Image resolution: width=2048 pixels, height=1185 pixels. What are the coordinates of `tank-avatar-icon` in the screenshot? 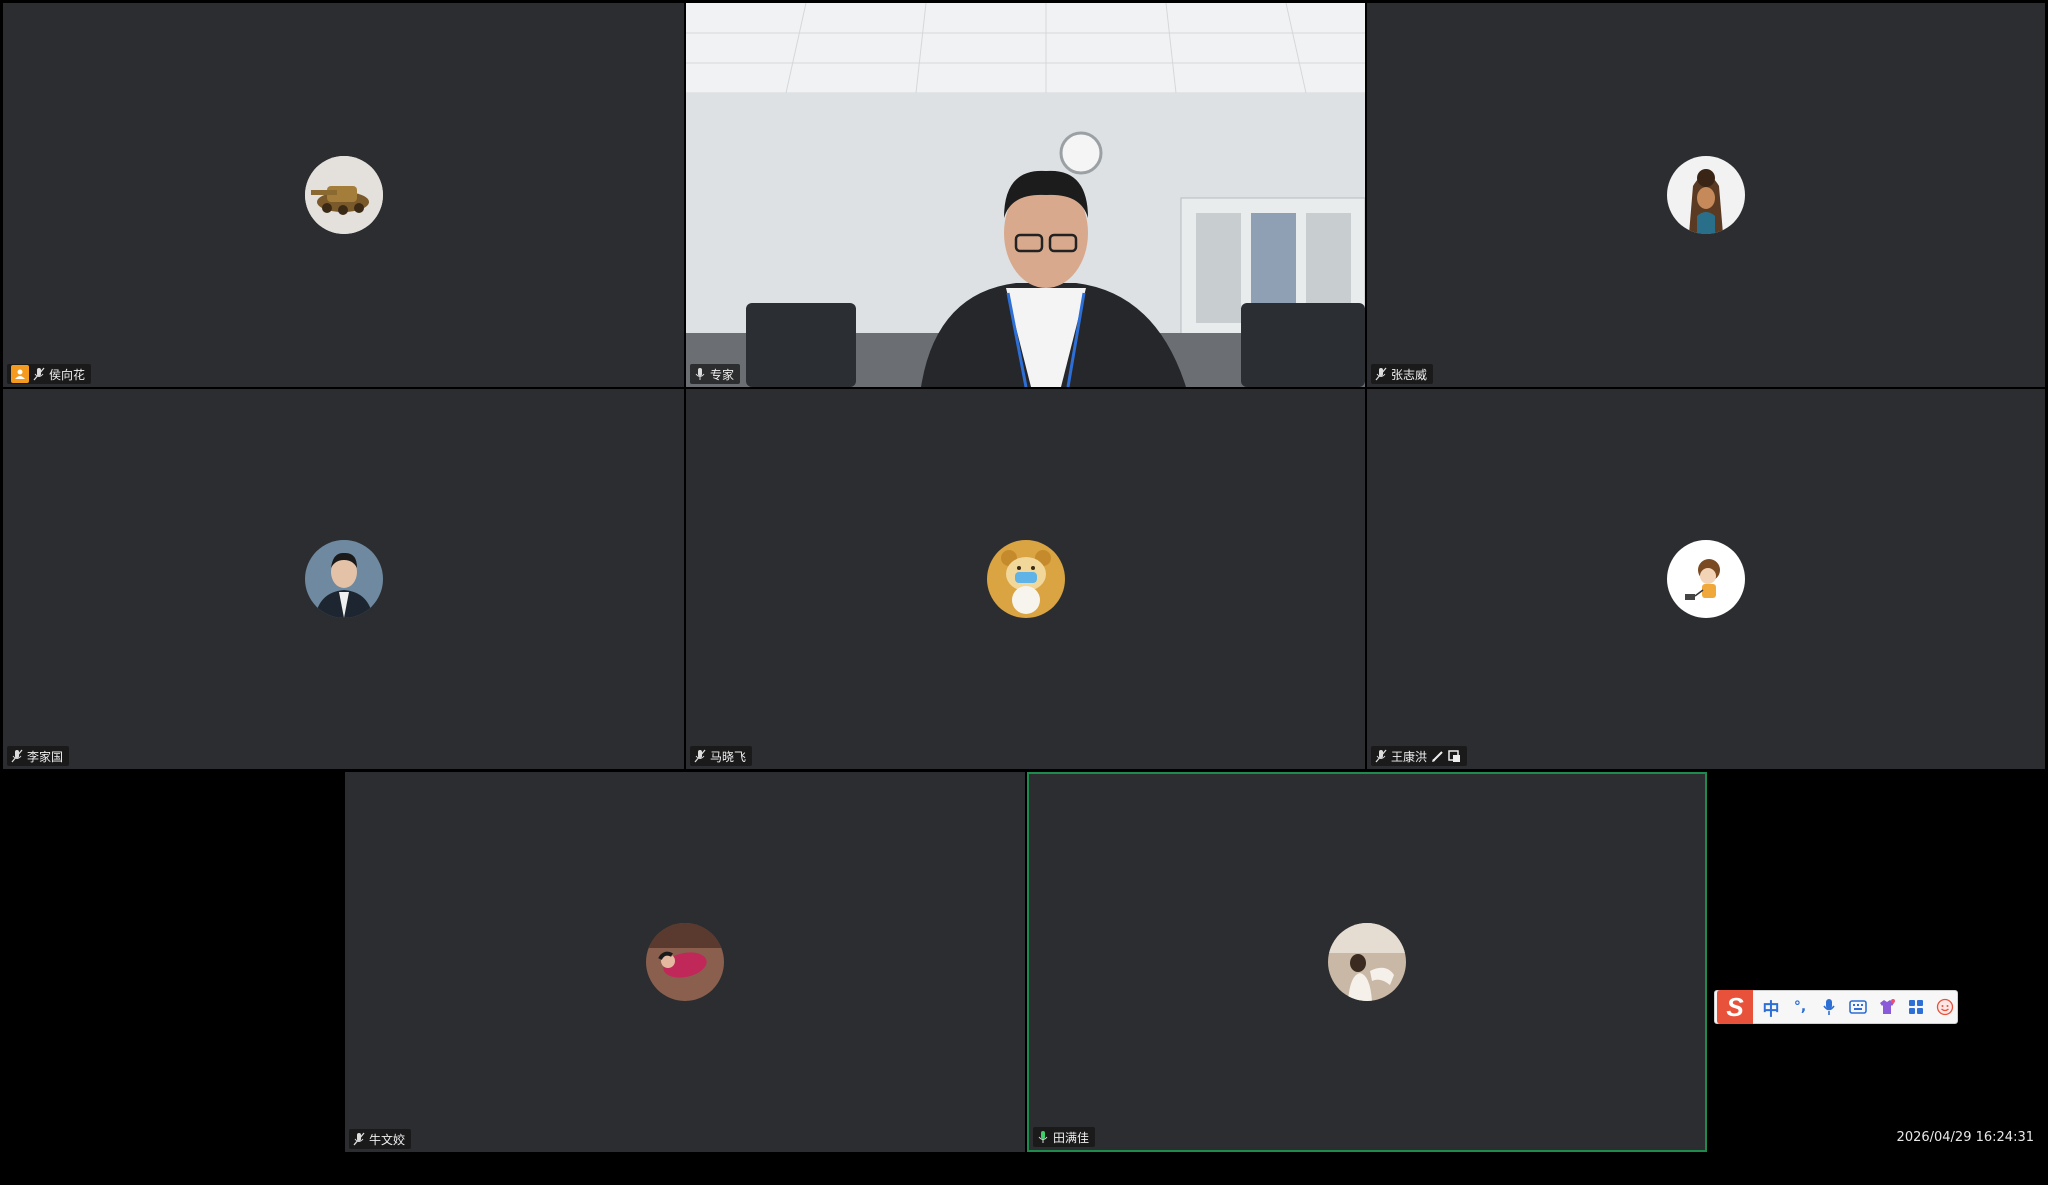 It's located at (343, 195).